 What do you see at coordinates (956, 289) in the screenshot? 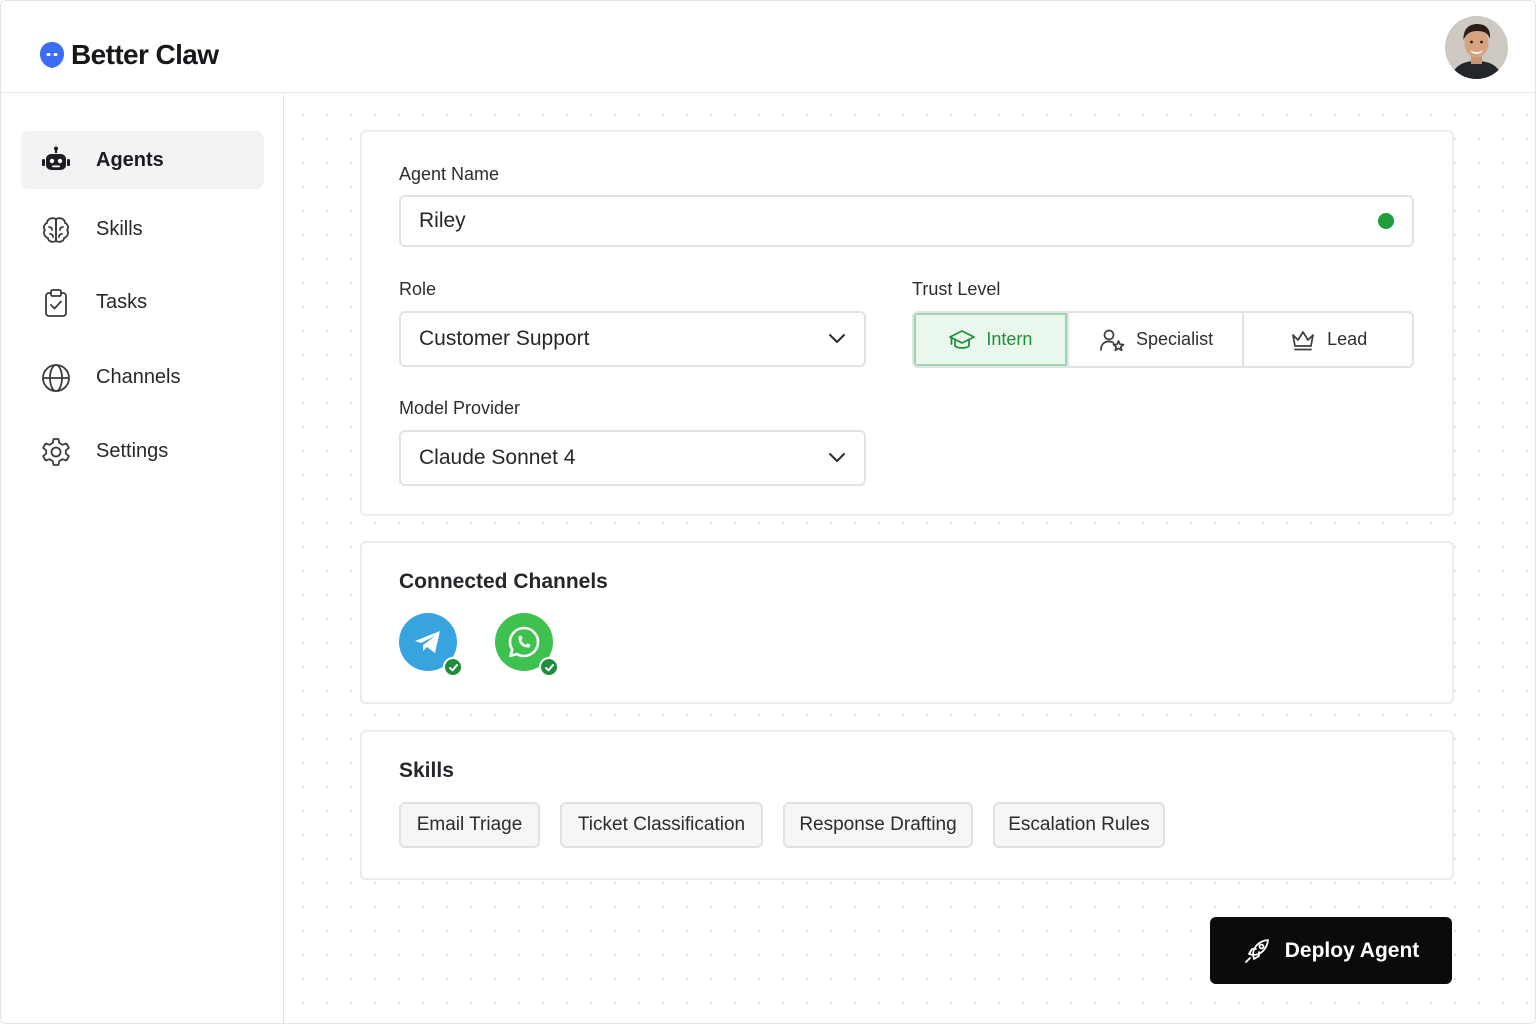
I see `trust-level-label: Trust Level` at bounding box center [956, 289].